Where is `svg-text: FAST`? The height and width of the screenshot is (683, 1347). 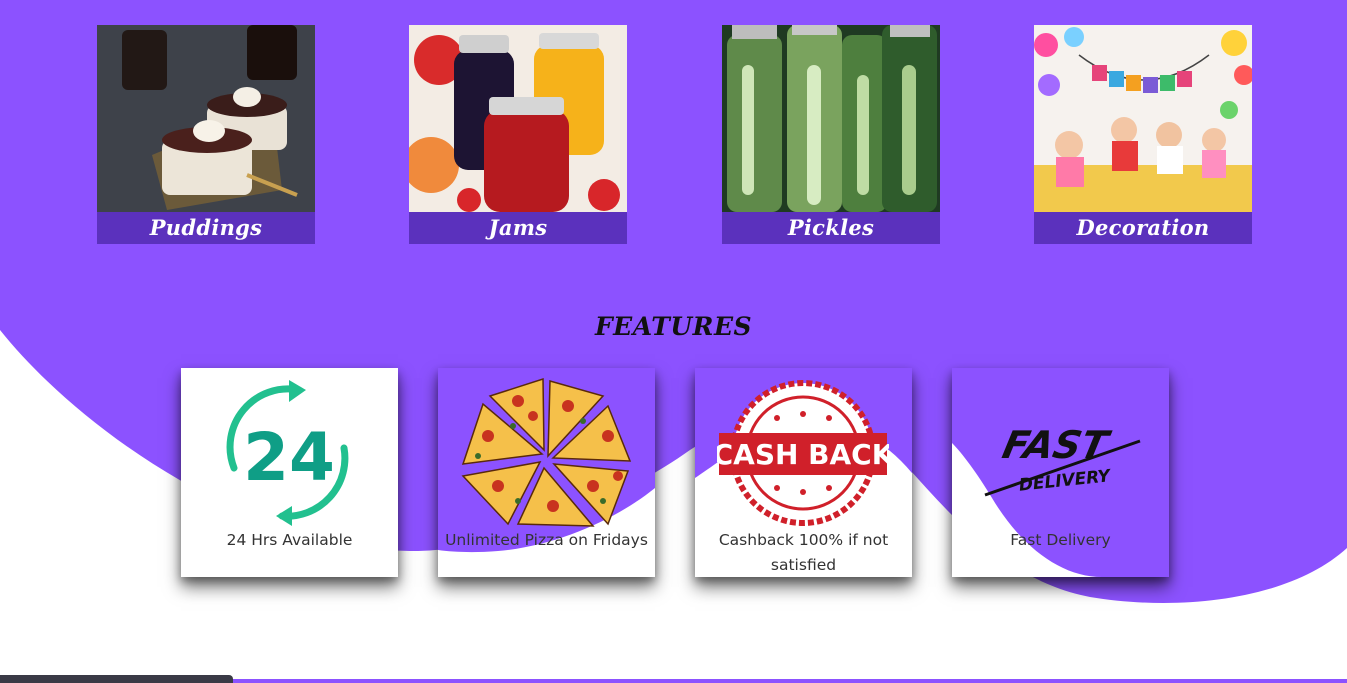 svg-text: FAST is located at coordinates (1056, 445).